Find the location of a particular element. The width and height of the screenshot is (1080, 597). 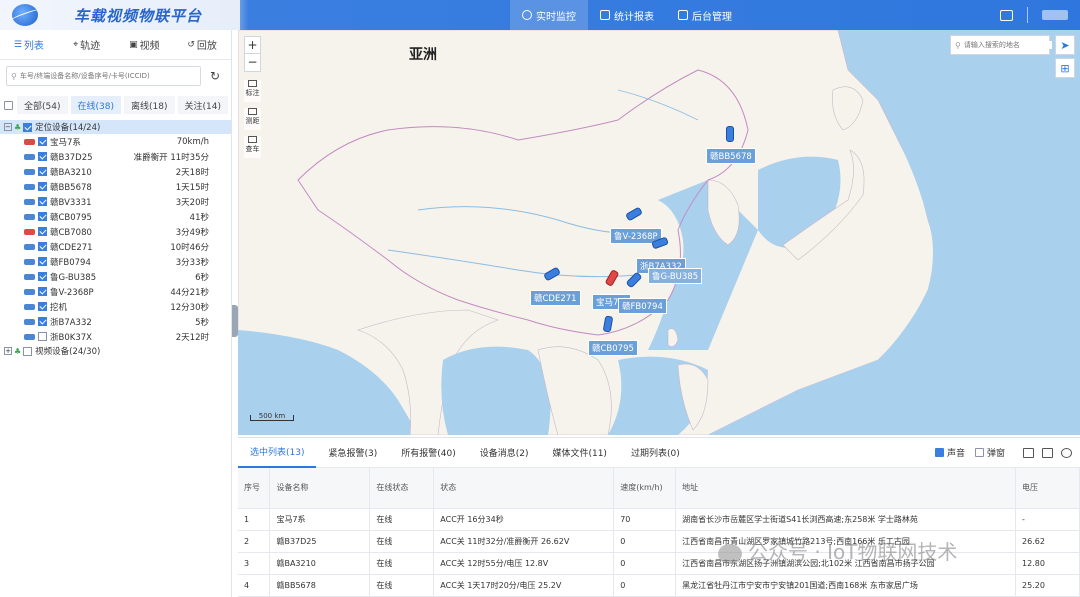

tab-selected-list: 选中列表(13) is located at coordinates (277, 453).